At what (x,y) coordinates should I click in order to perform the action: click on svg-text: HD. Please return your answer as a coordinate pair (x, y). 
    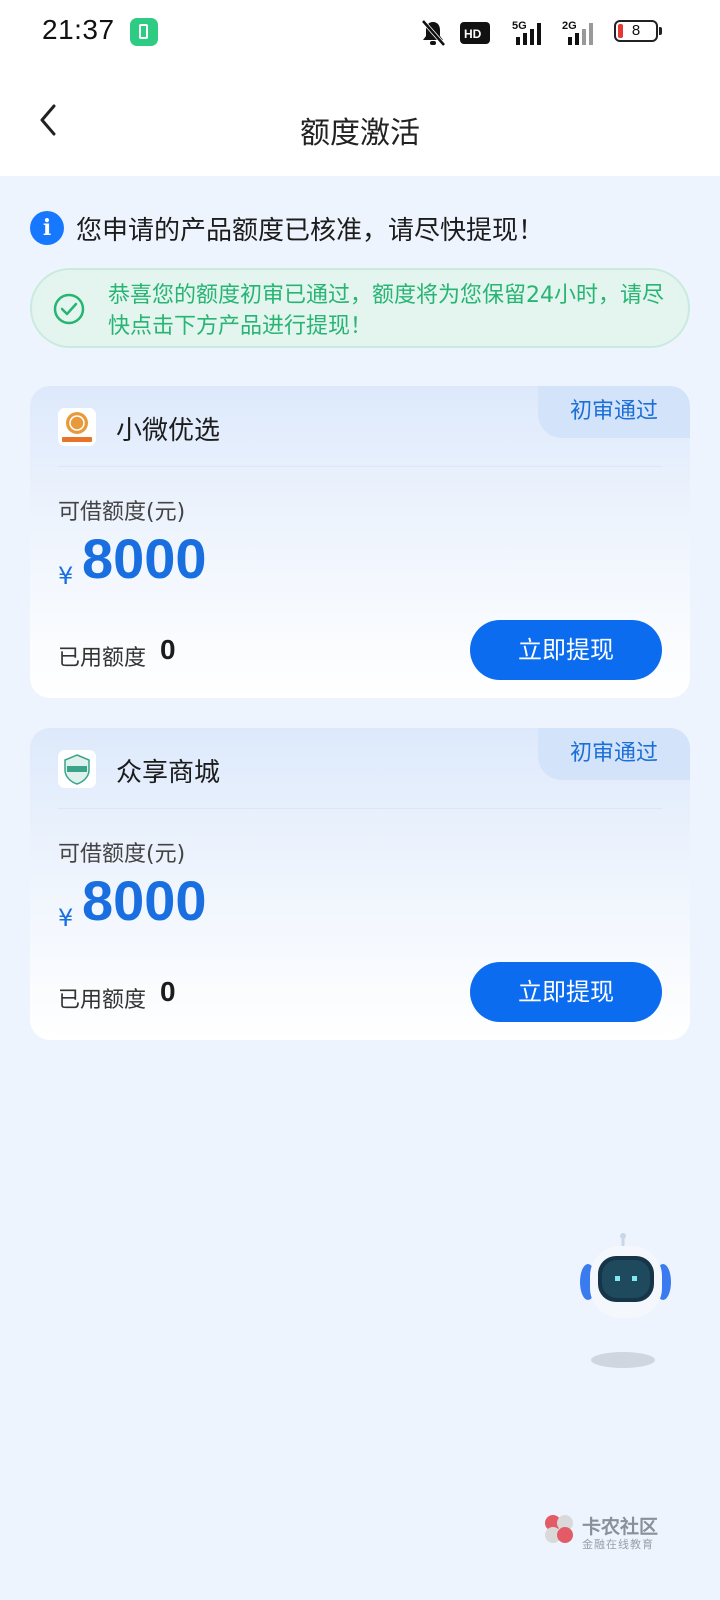
    Looking at the image, I should click on (473, 34).